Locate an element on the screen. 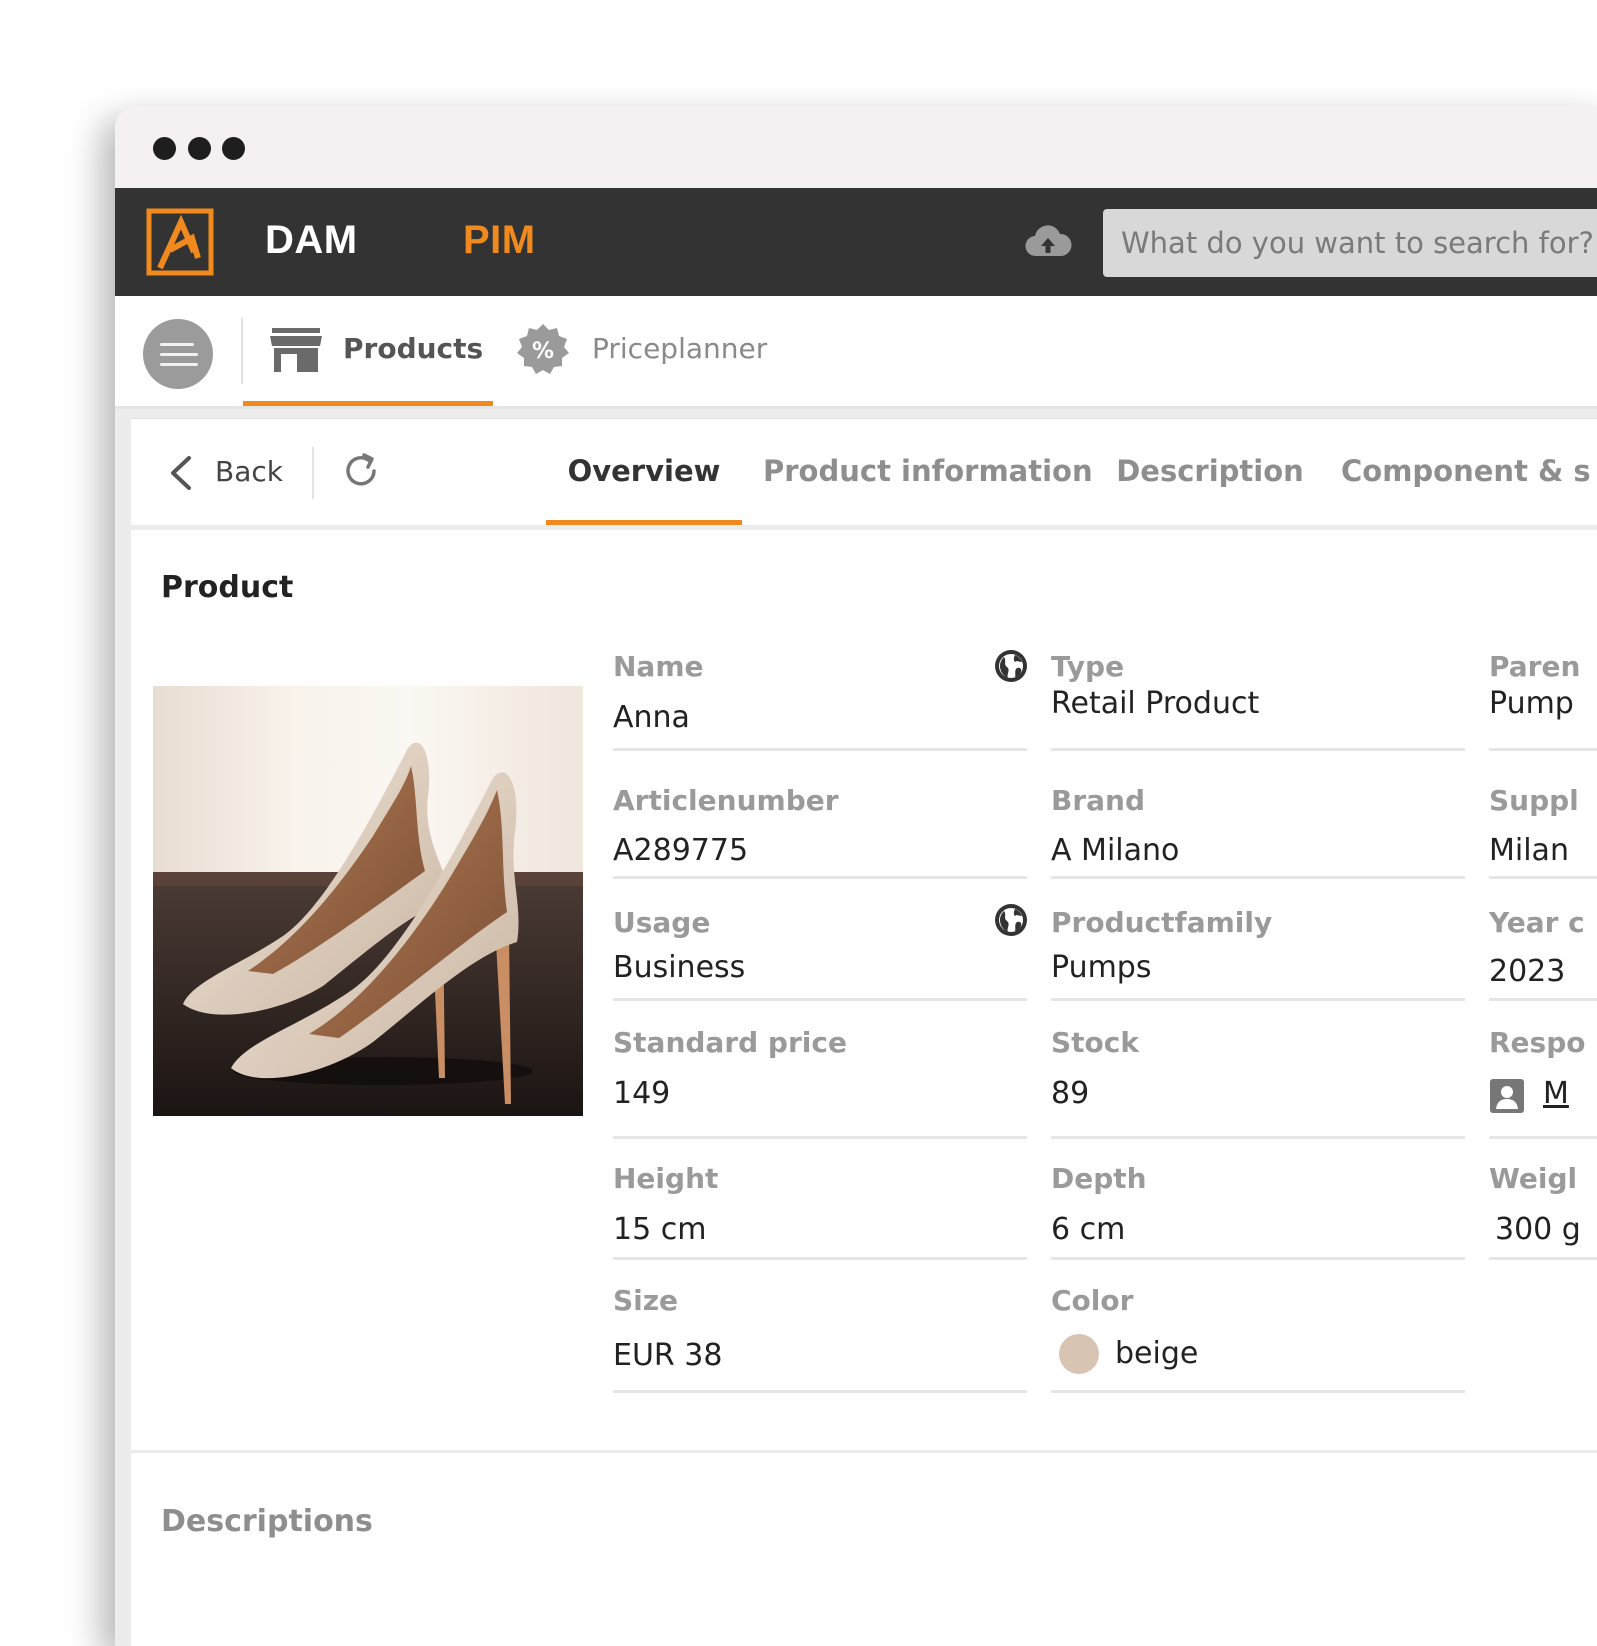 This screenshot has height=1646, width=1597. top-navigation-bar: DAM PIM is located at coordinates (856, 242).